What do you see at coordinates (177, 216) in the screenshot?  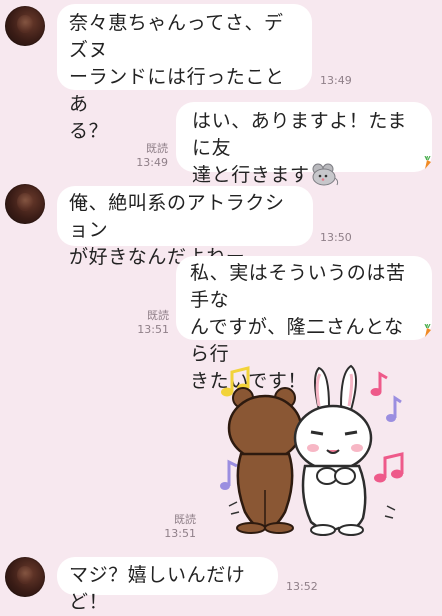 I see `message-text-line: 俺、絶叫系のアトラクション` at bounding box center [177, 216].